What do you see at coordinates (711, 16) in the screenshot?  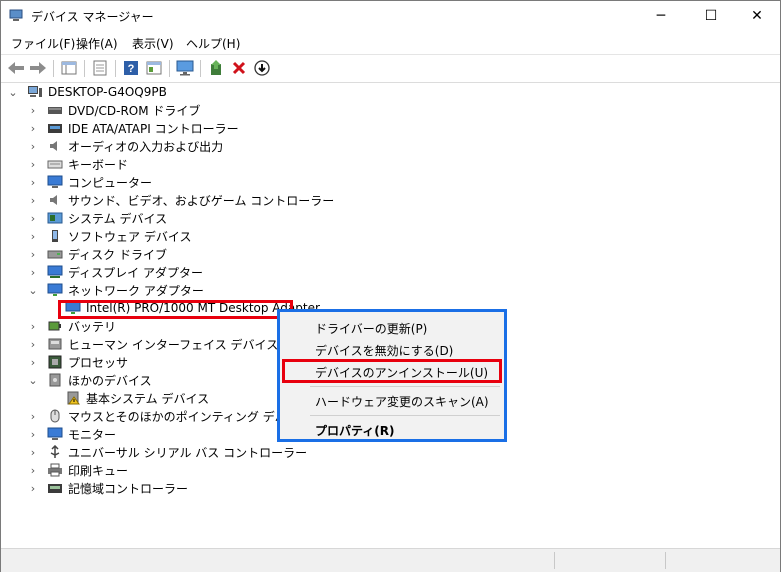 I see `maximize-button: ☐` at bounding box center [711, 16].